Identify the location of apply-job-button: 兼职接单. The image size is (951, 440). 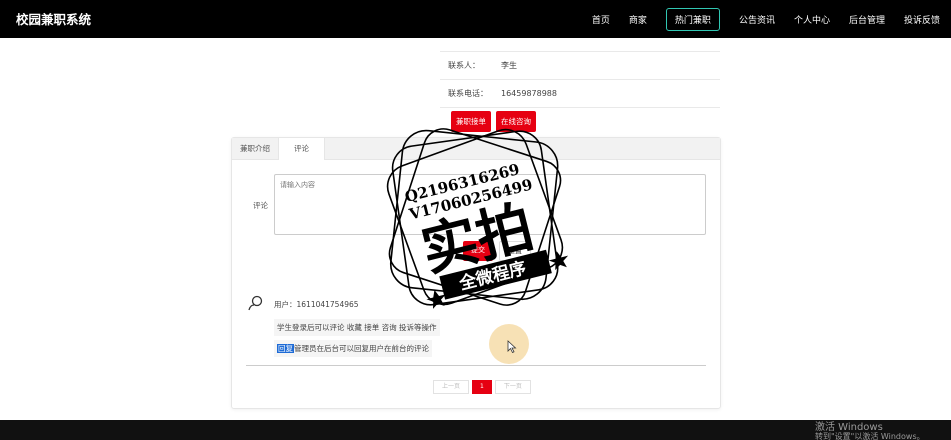
(471, 121).